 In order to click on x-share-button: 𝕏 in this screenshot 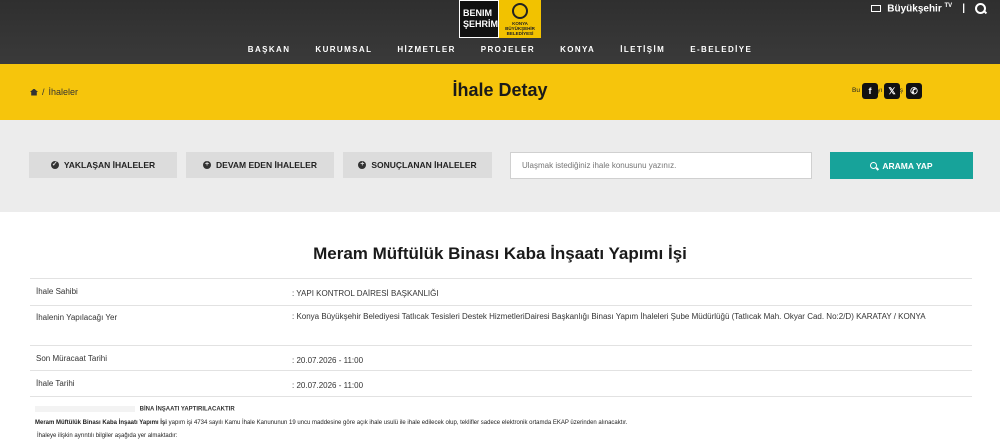, I will do `click(892, 91)`.